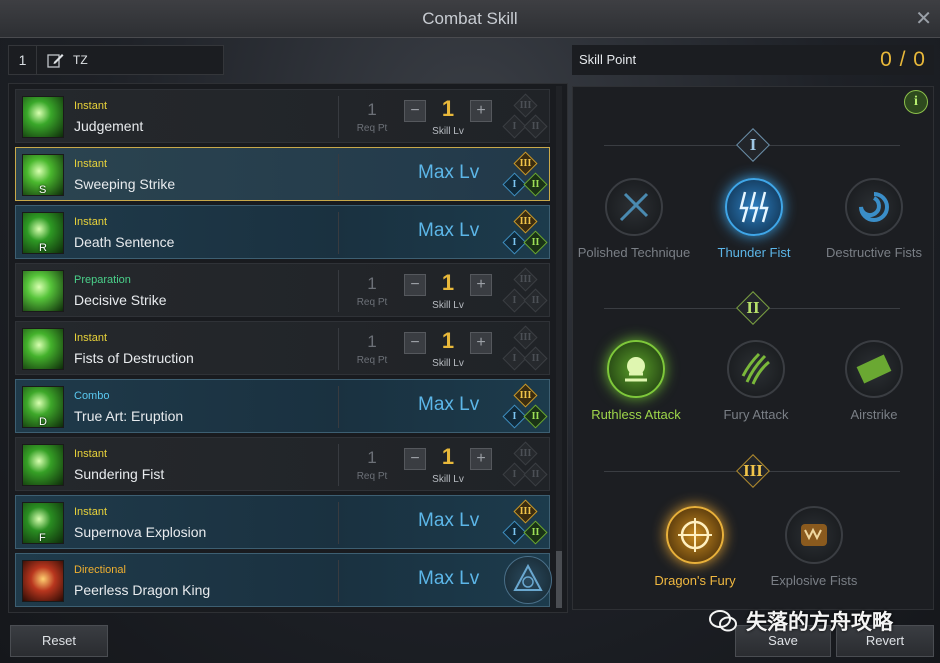  Describe the element at coordinates (814, 547) in the screenshot. I see `tripod-explosive-fists: Explosive Fists` at that location.